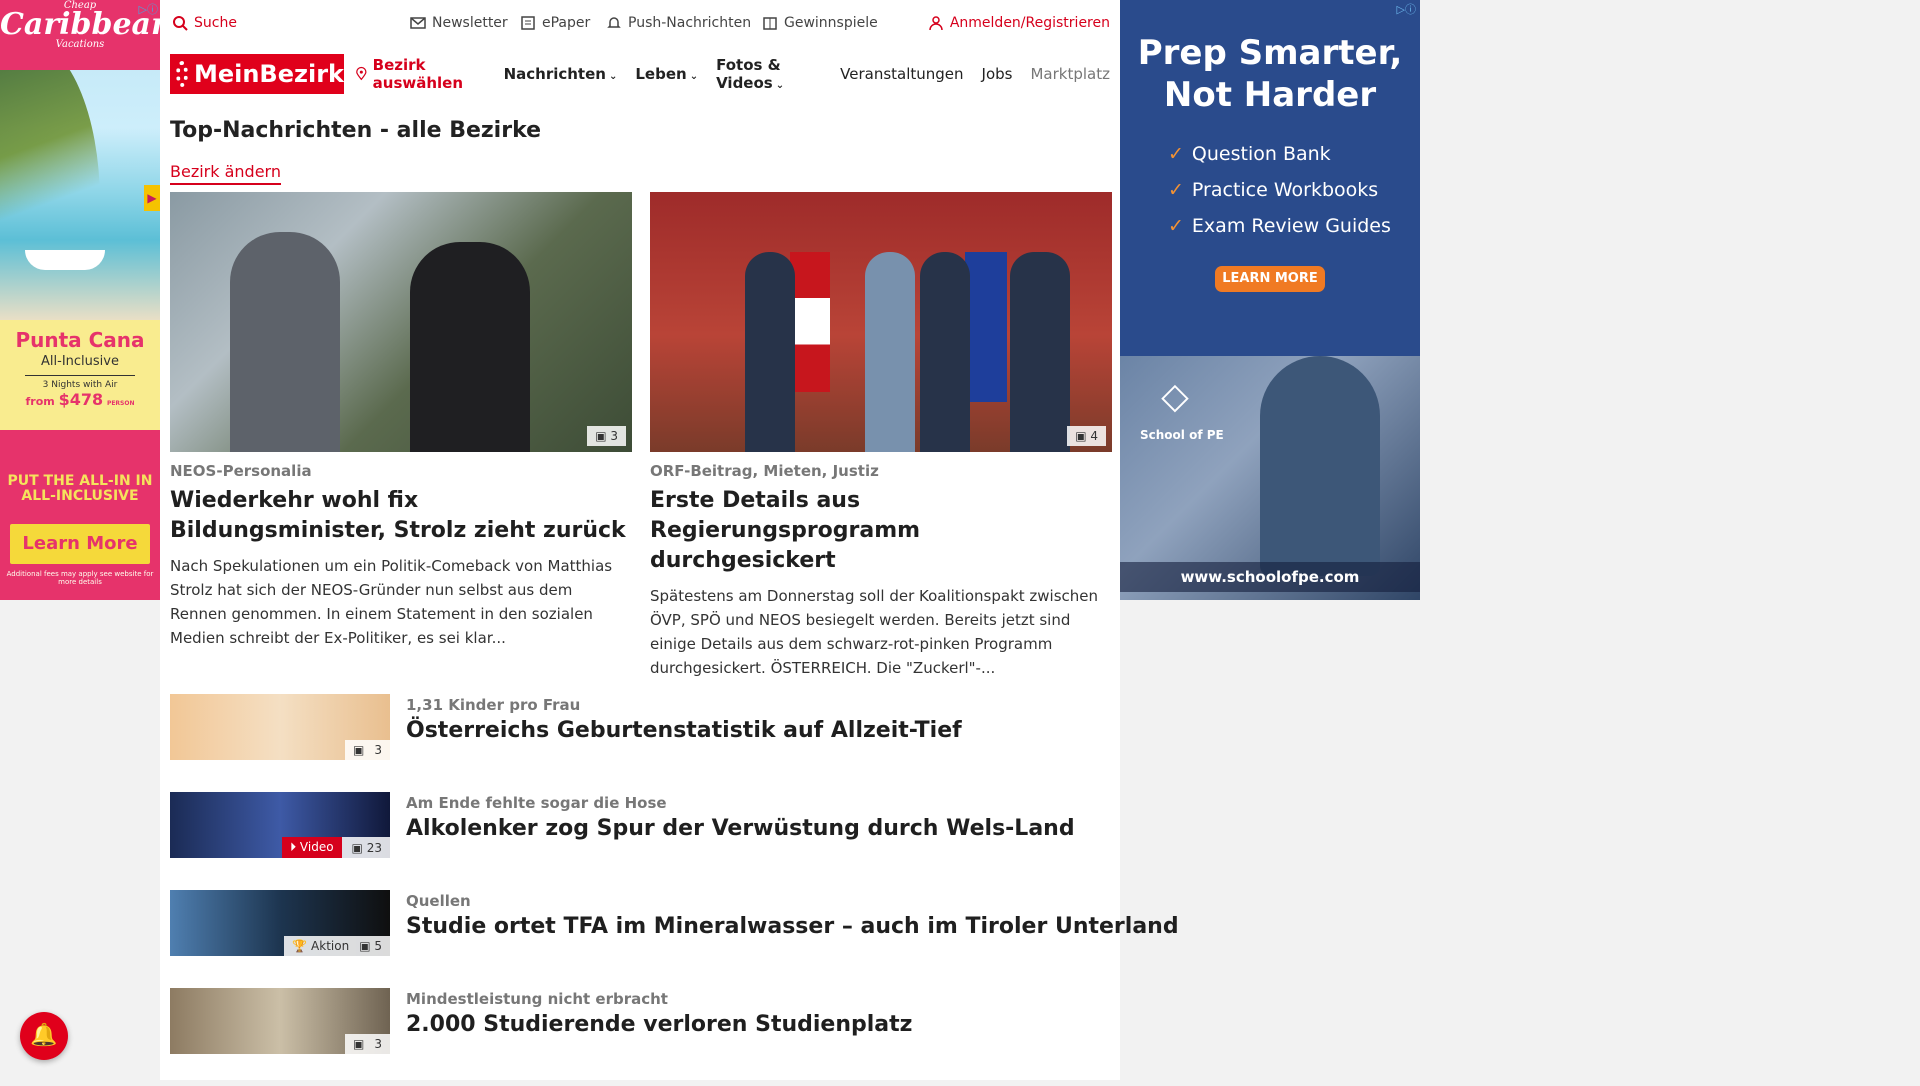 The height and width of the screenshot is (1086, 1920). What do you see at coordinates (44, 1036) in the screenshot?
I see `notification-bell-button: 🔔` at bounding box center [44, 1036].